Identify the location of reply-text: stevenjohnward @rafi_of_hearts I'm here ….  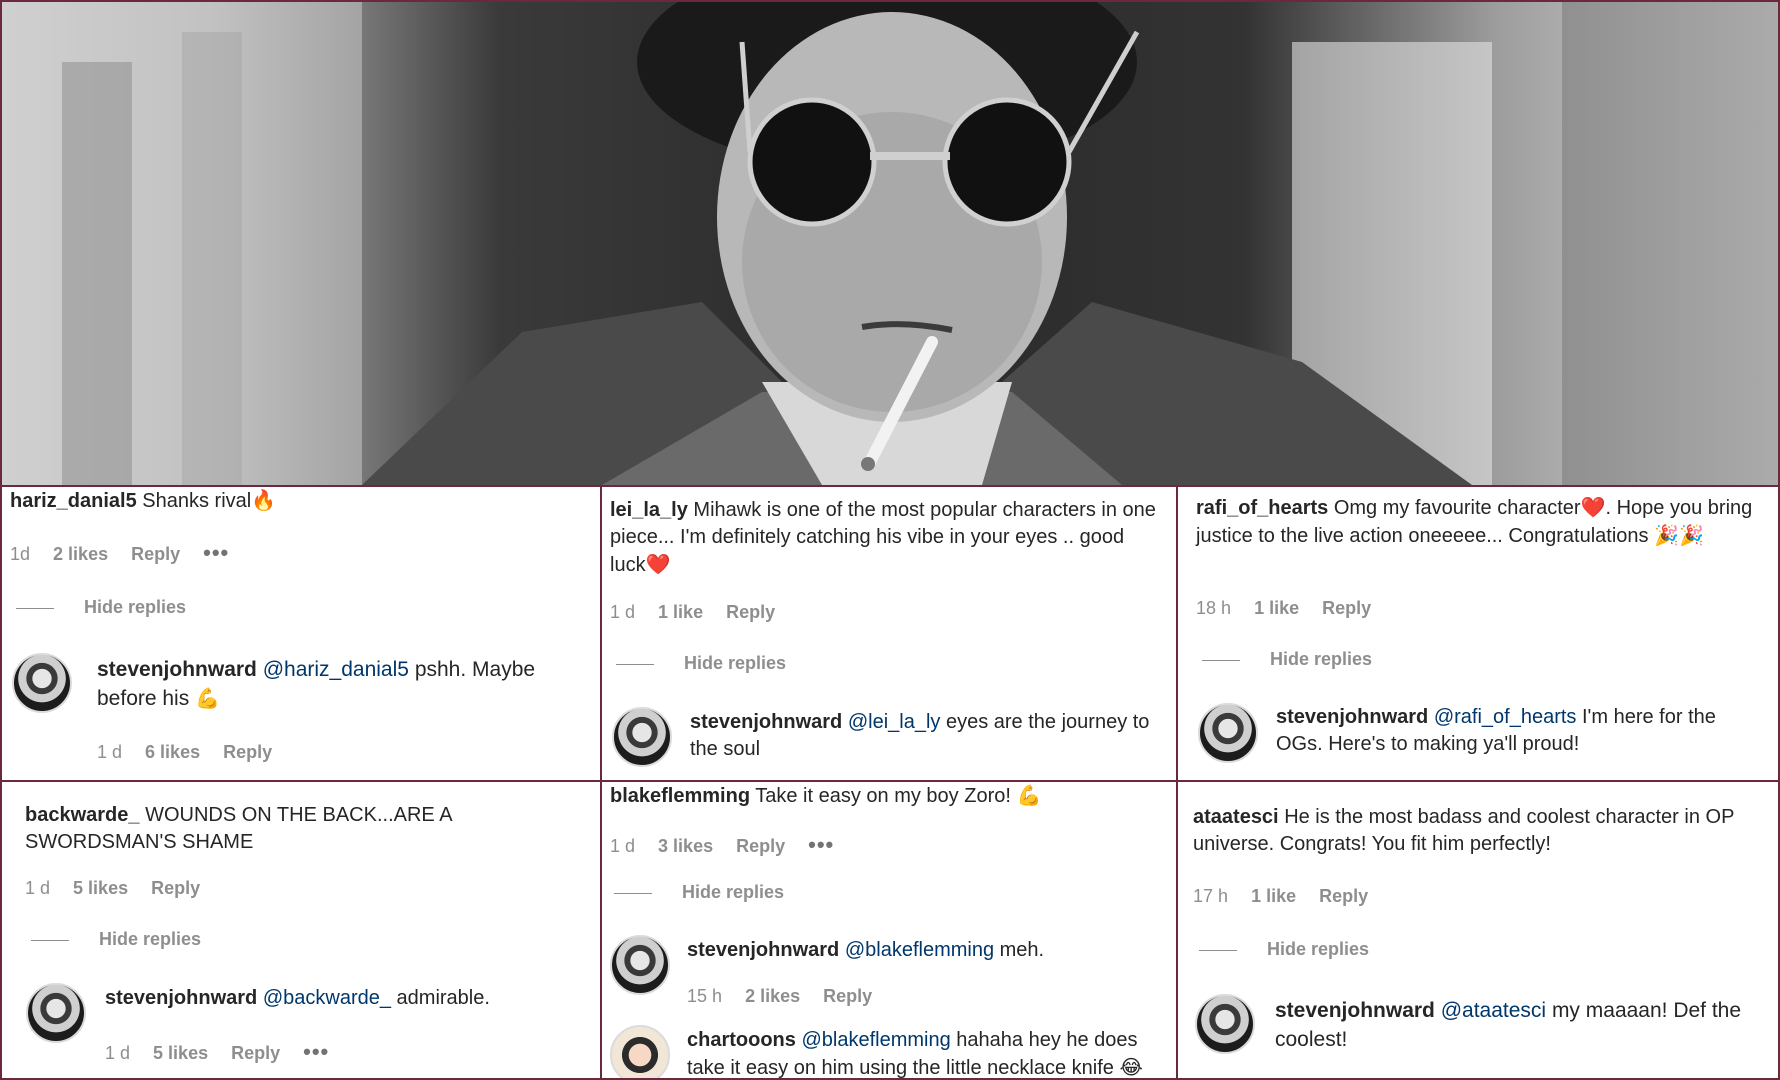
(1496, 730).